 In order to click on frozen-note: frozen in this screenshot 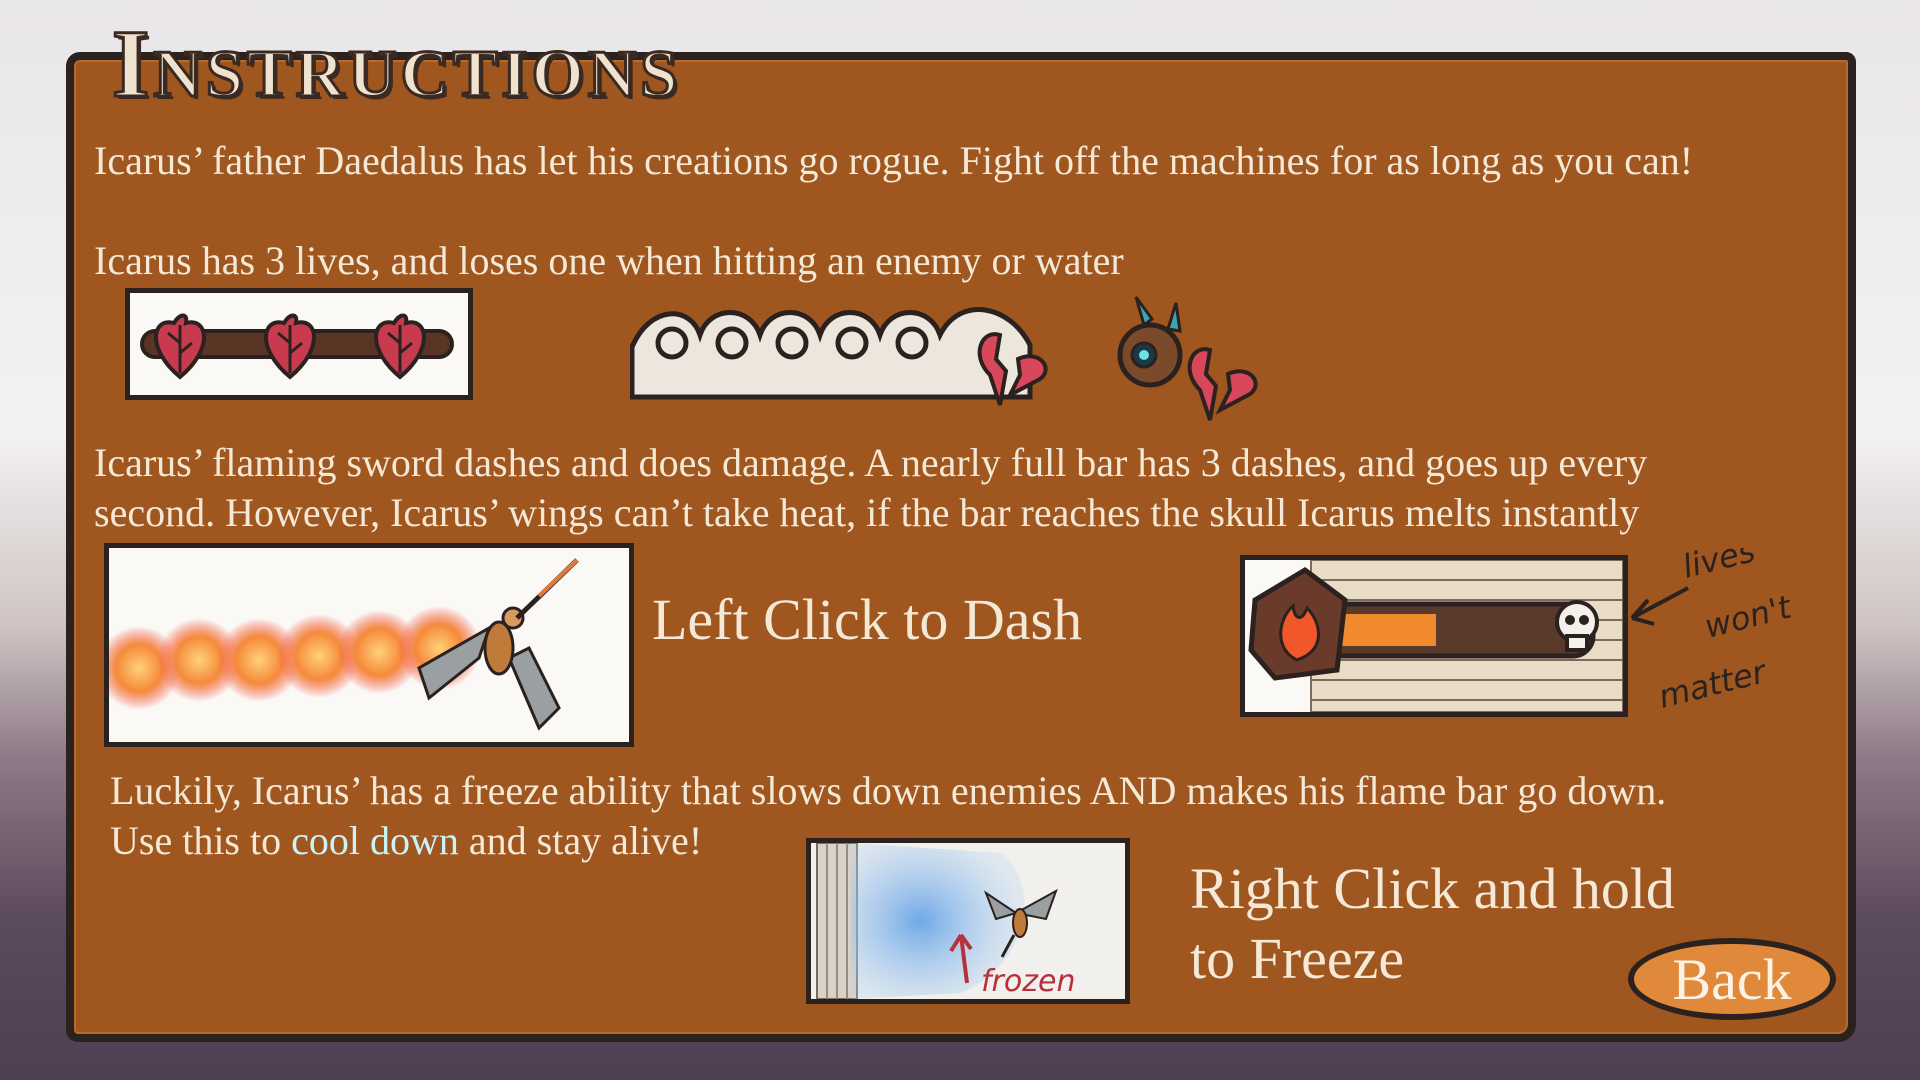, I will do `click(1028, 981)`.